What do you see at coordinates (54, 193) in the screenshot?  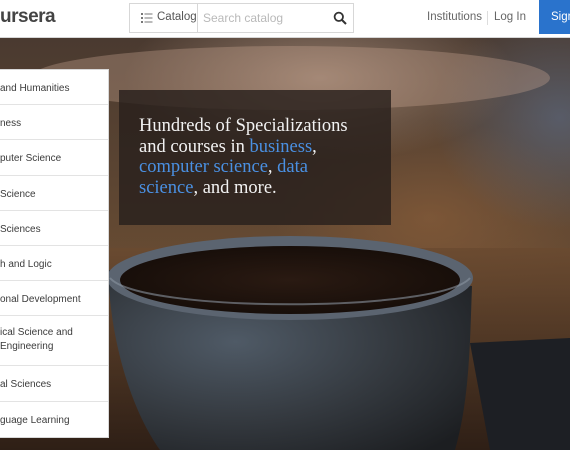 I see `category-item: Science` at bounding box center [54, 193].